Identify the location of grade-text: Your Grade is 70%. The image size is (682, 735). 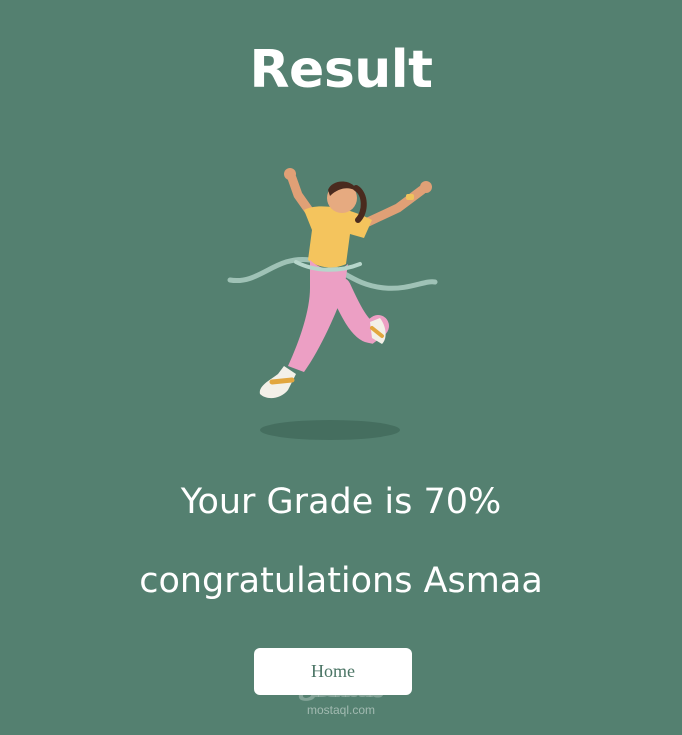
(341, 502).